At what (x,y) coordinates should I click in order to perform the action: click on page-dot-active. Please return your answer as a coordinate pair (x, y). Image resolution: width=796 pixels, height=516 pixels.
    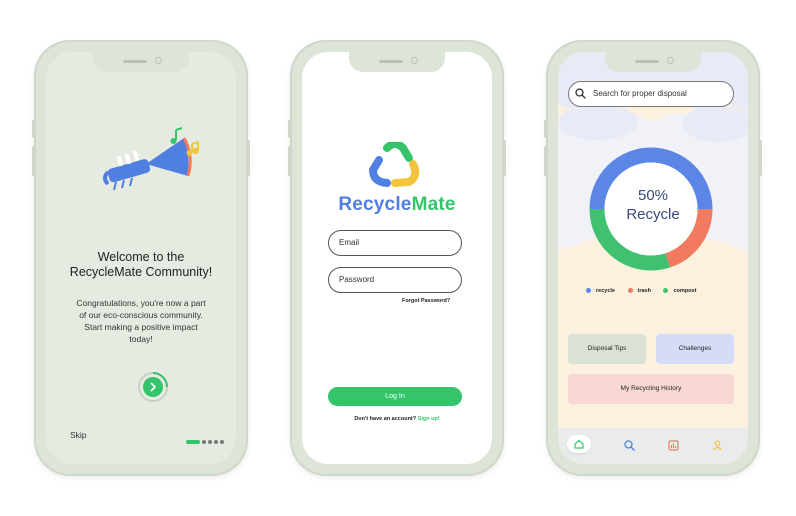
    Looking at the image, I should click on (193, 441).